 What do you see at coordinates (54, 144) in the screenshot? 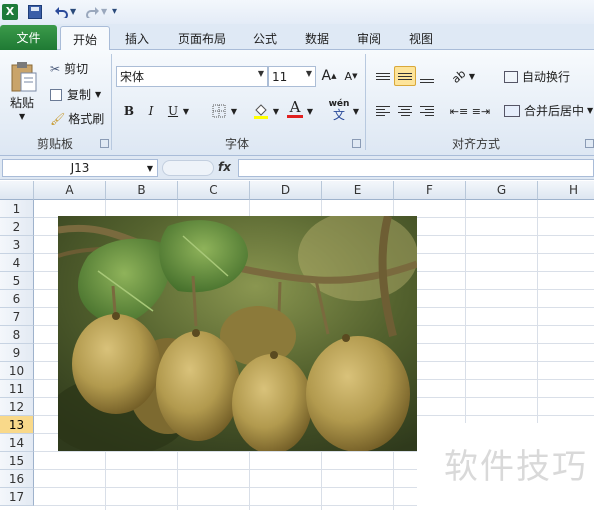
I see `clipboard-group-label: 剪贴板` at bounding box center [54, 144].